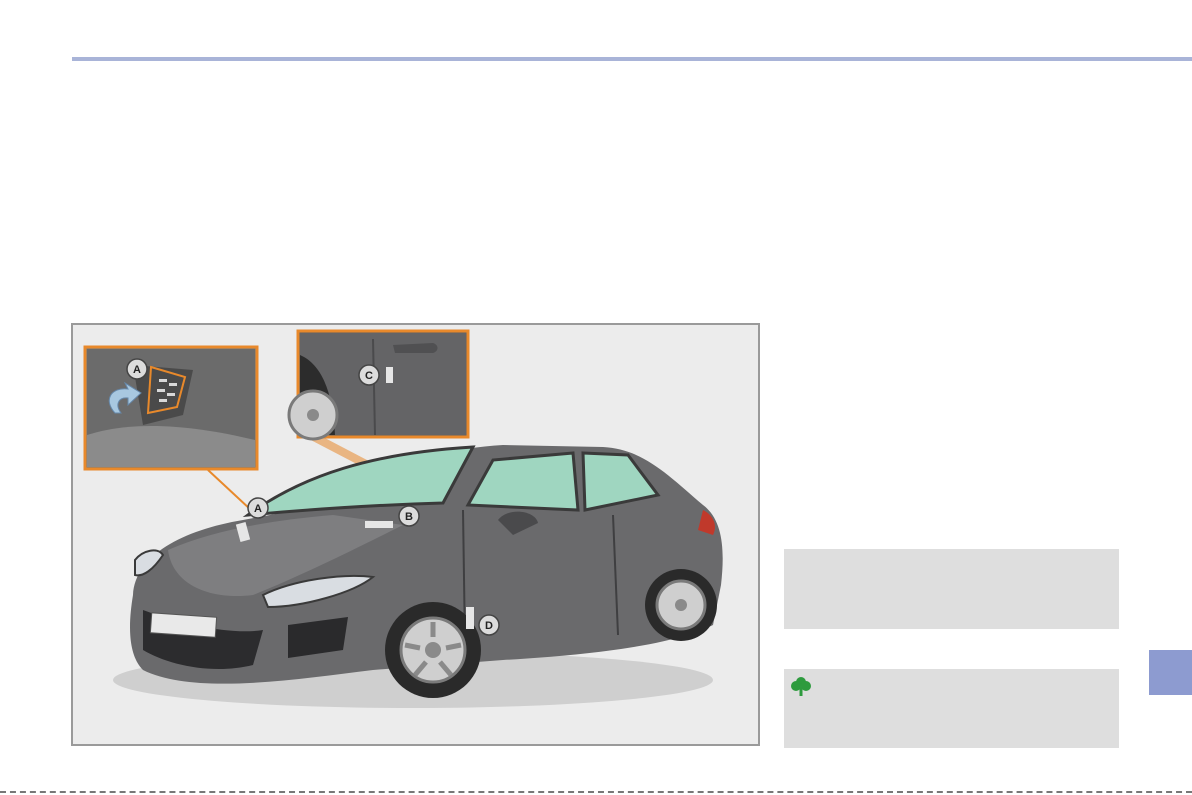 The width and height of the screenshot is (1192, 795). Describe the element at coordinates (389, 375) in the screenshot. I see `label-sticker-c` at that location.